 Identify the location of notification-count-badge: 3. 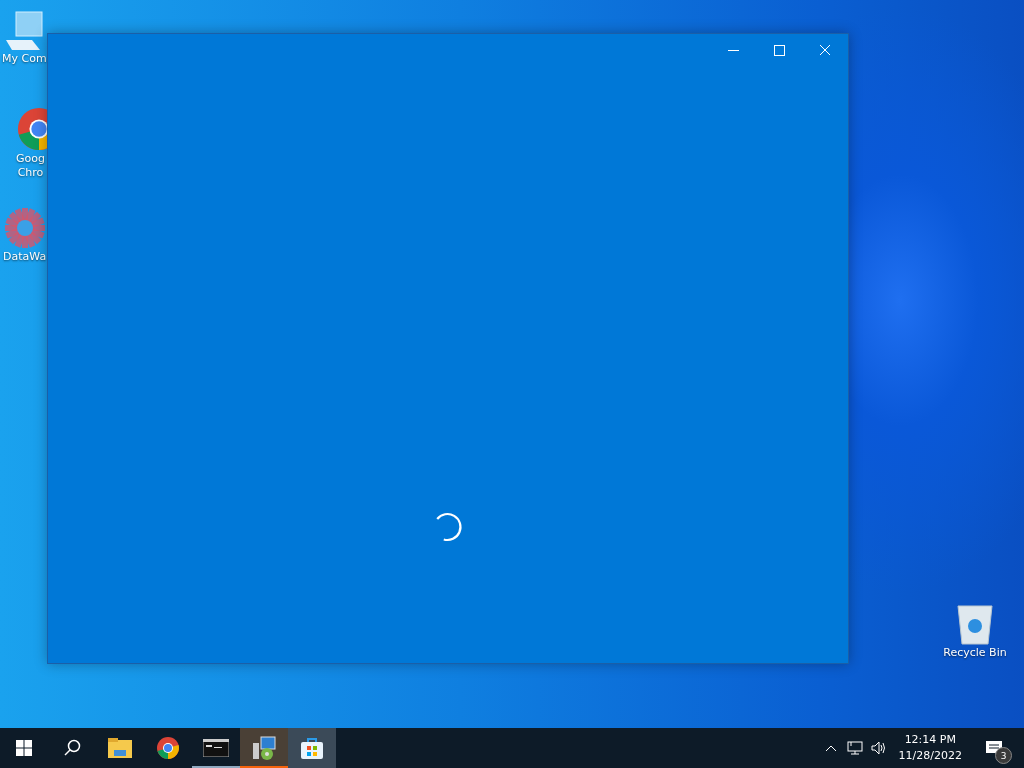
(1003, 755).